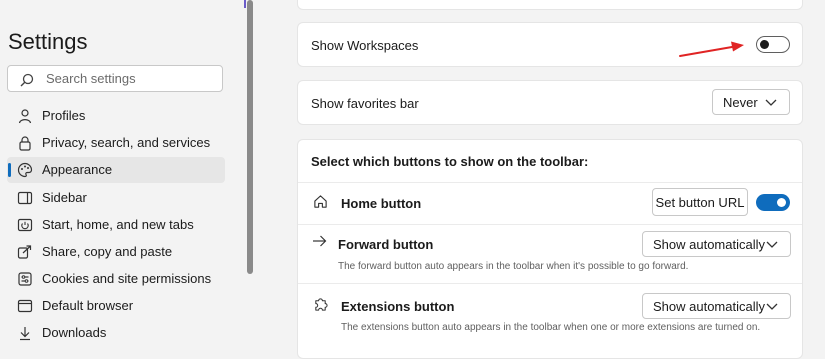  I want to click on extensions-button-label: Extensions button, so click(398, 306).